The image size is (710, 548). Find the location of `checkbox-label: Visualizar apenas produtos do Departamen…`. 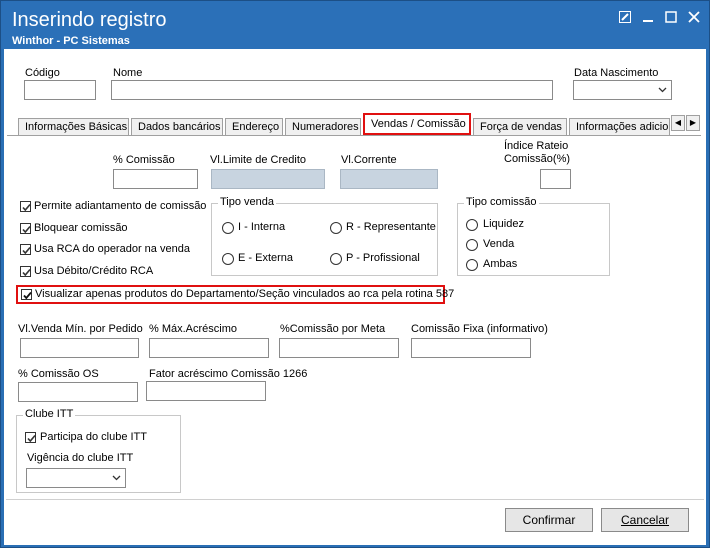

checkbox-label: Visualizar apenas produtos do Departamen… is located at coordinates (245, 294).